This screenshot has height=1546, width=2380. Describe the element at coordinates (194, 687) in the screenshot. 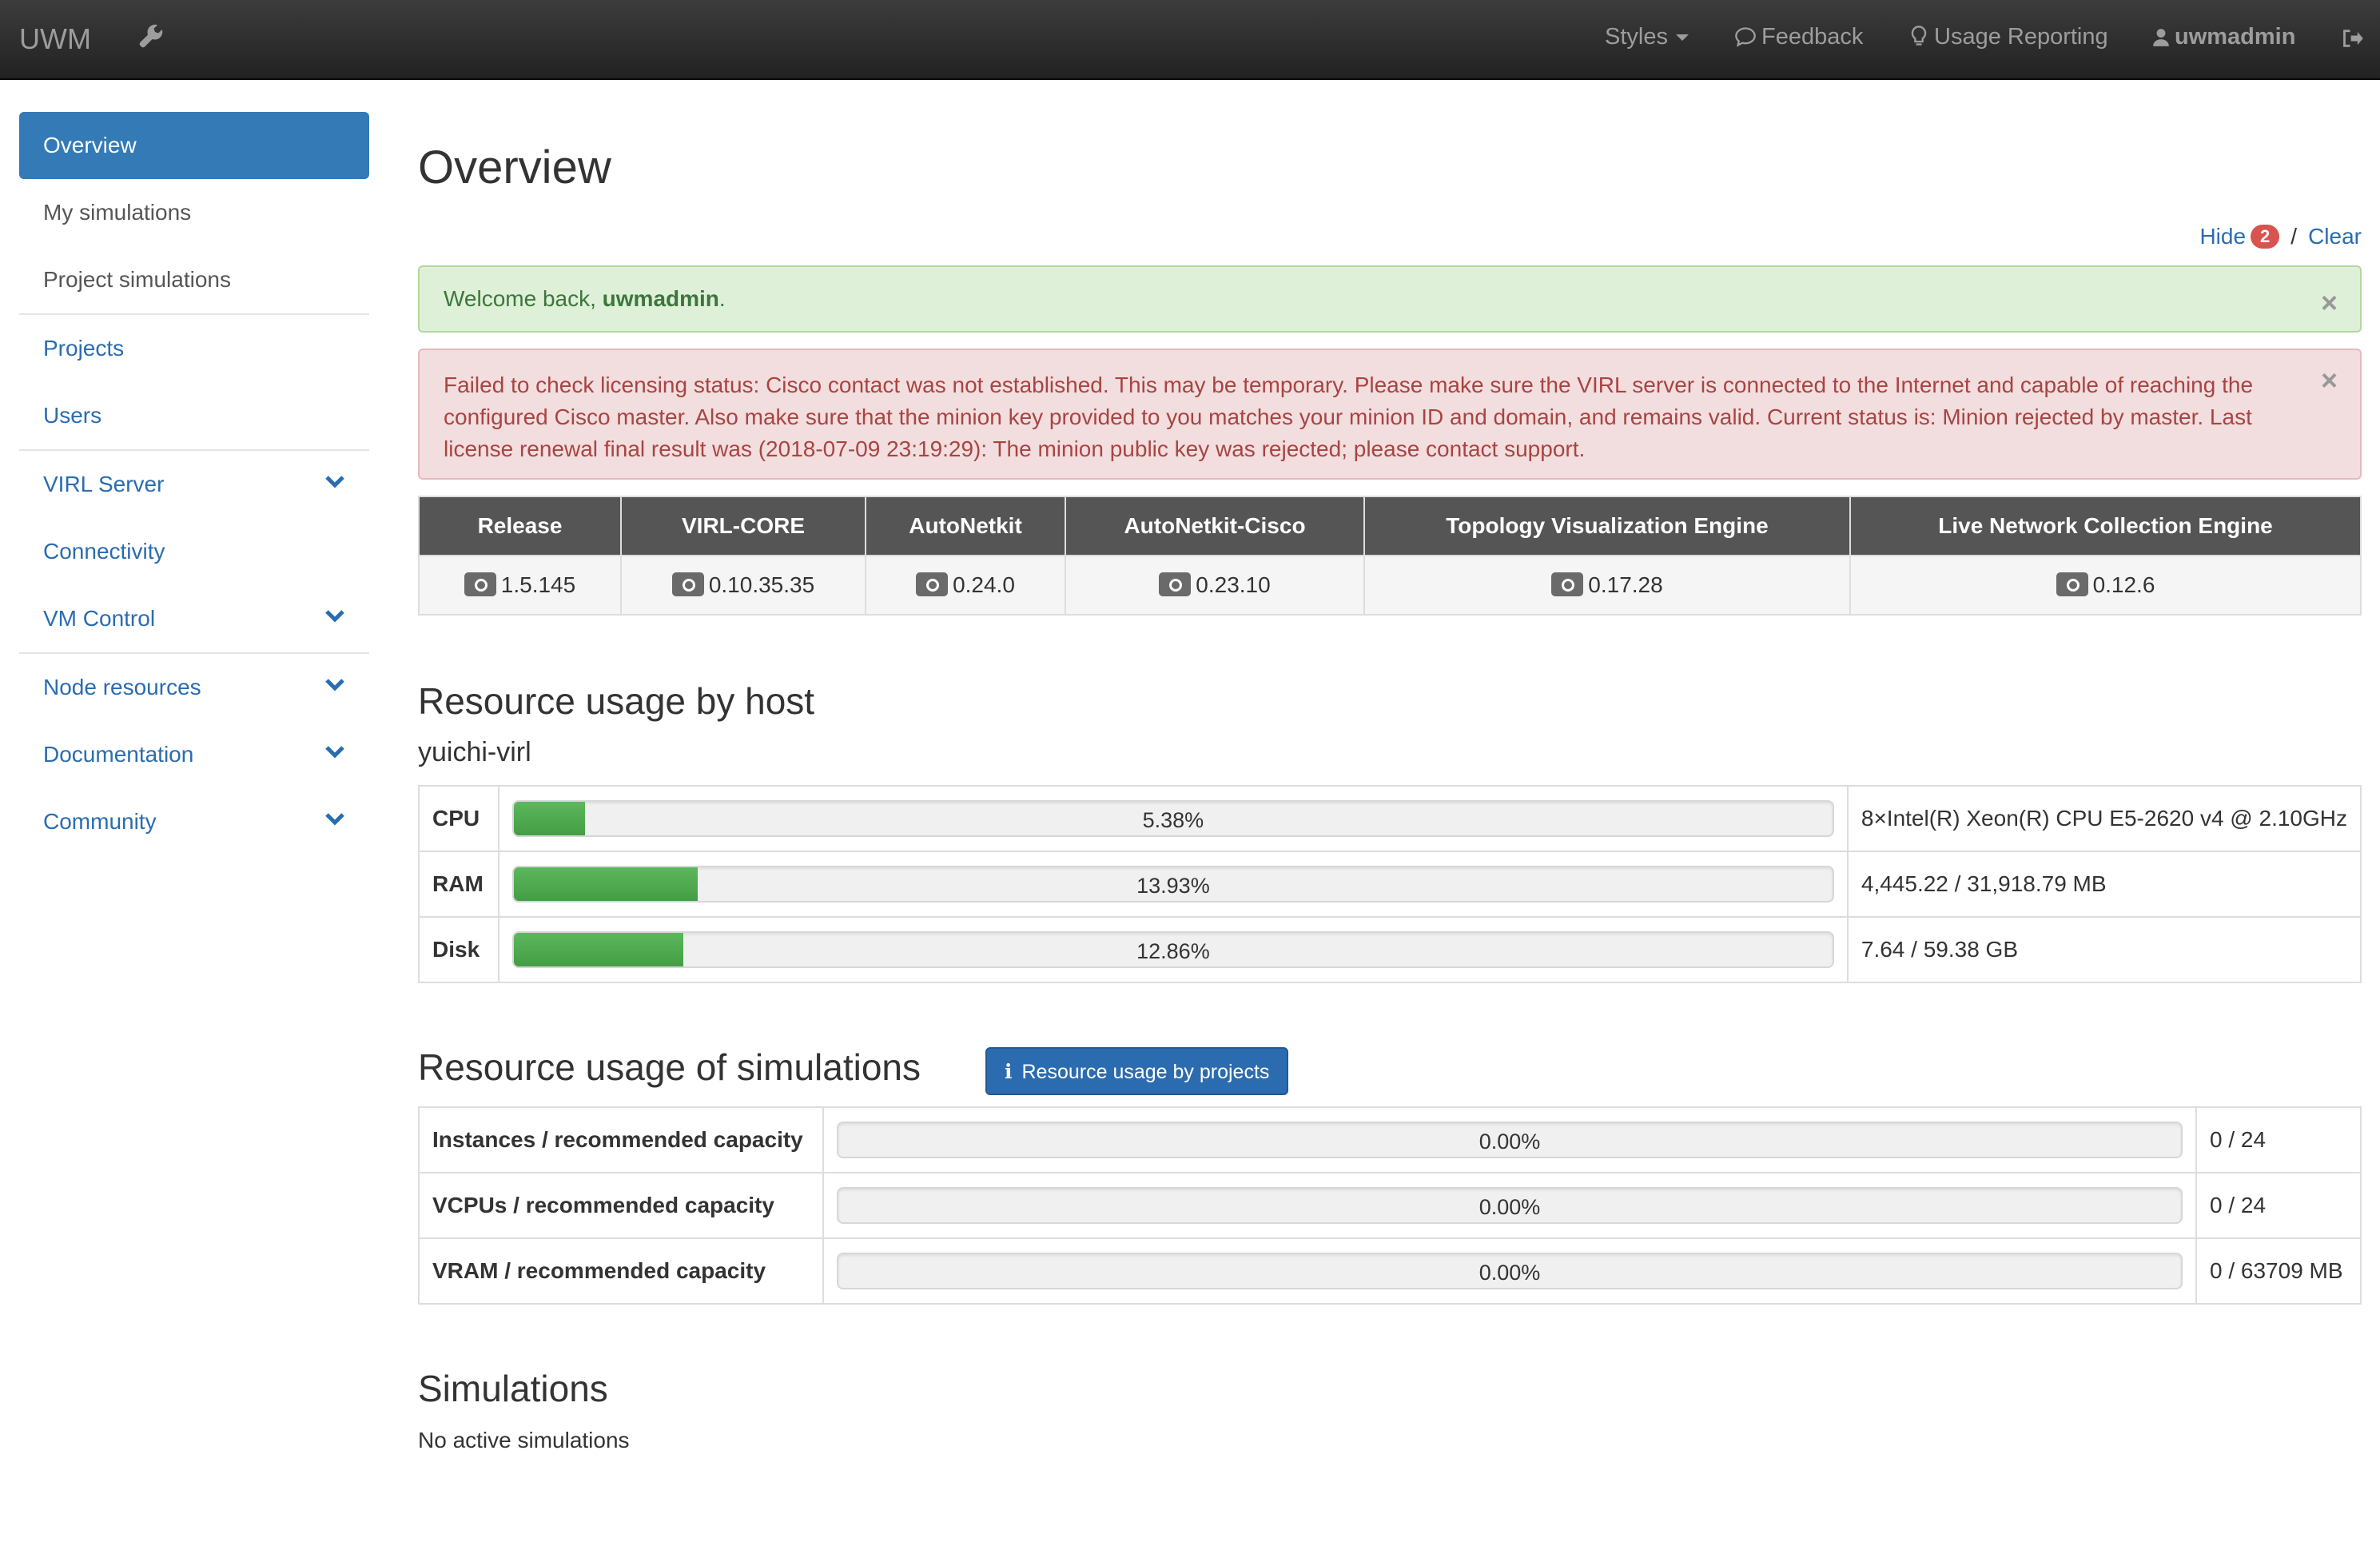

I see `sidebar-item-node-resources: Node resources` at that location.